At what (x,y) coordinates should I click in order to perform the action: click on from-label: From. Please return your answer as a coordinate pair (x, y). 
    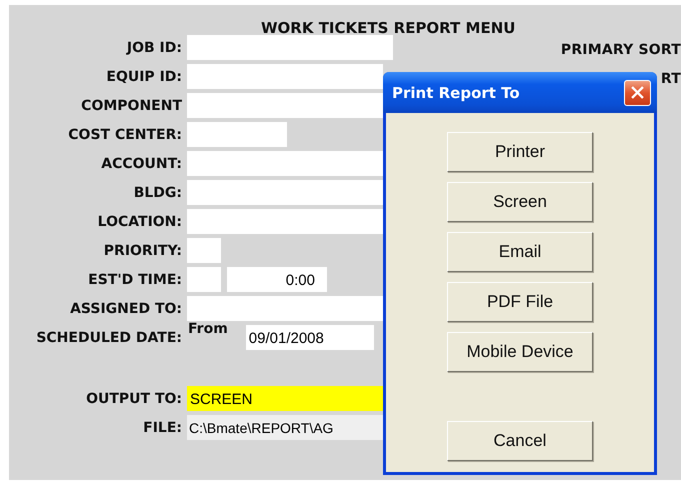
    Looking at the image, I should click on (208, 329).